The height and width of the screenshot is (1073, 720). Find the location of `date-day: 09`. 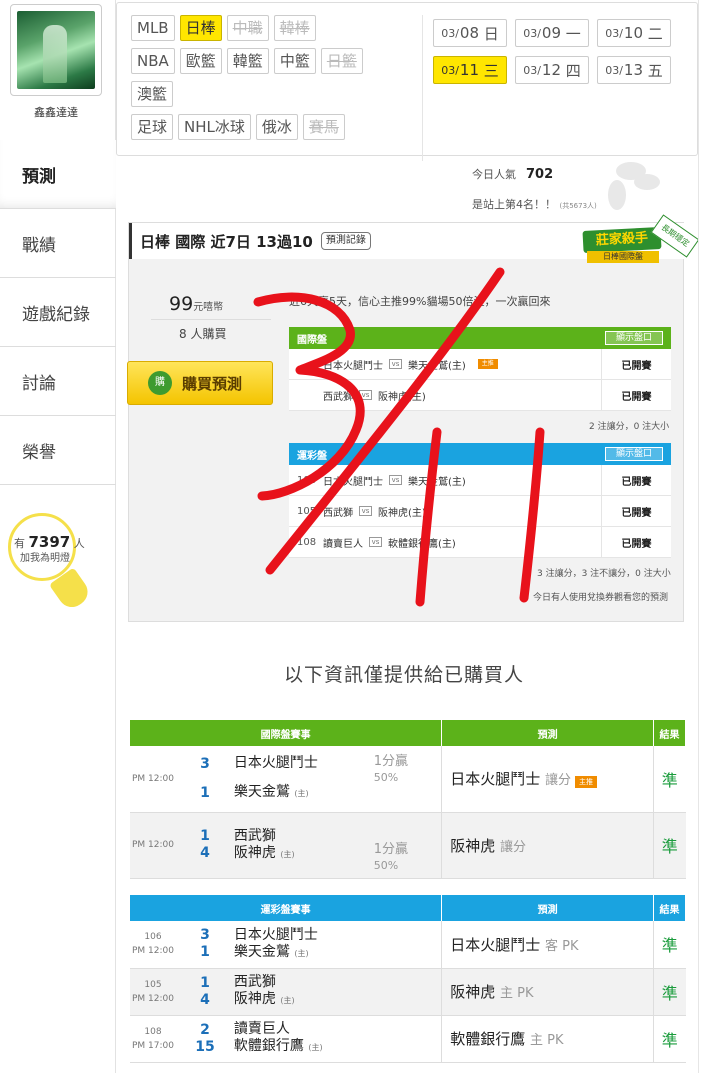

date-day: 09 is located at coordinates (551, 33).